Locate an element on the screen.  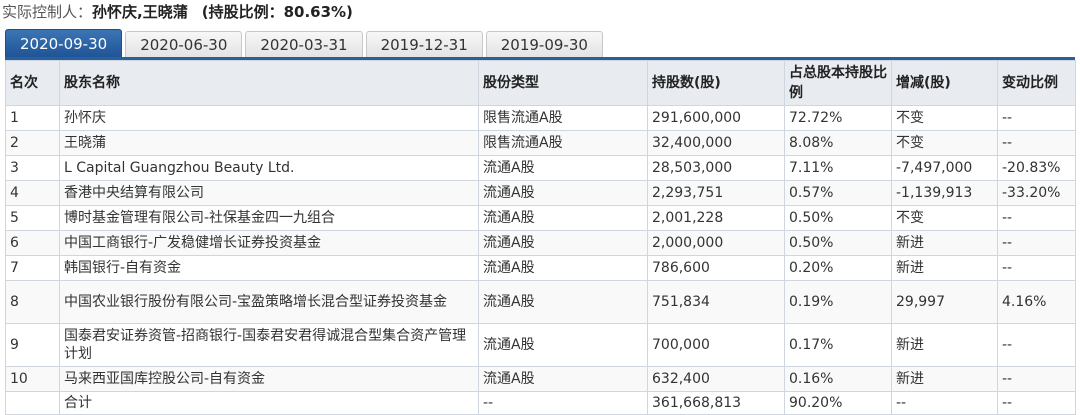
cell-change-ratio: 4.16% is located at coordinates (1036, 302).